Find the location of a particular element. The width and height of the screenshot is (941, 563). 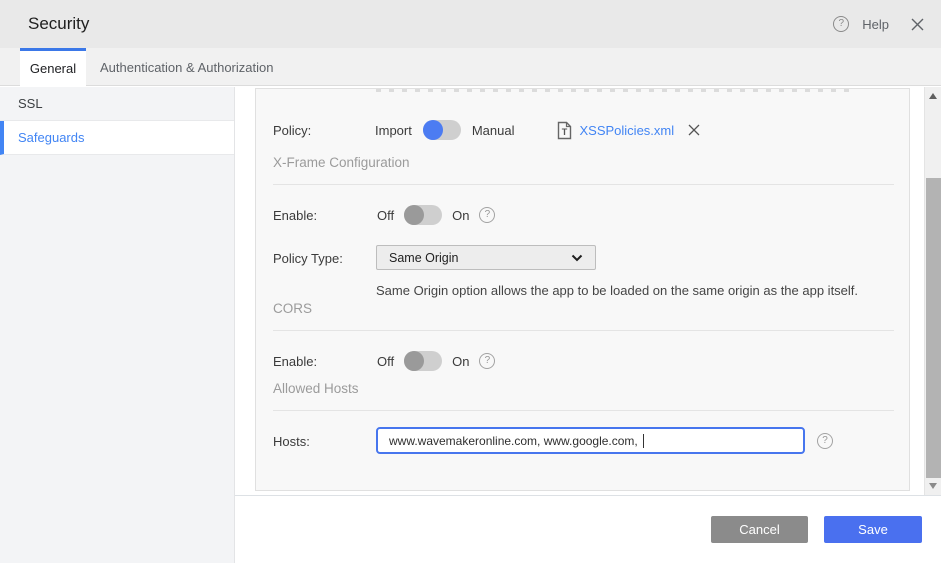

cors-enable-row: Off On ? is located at coordinates (436, 361).